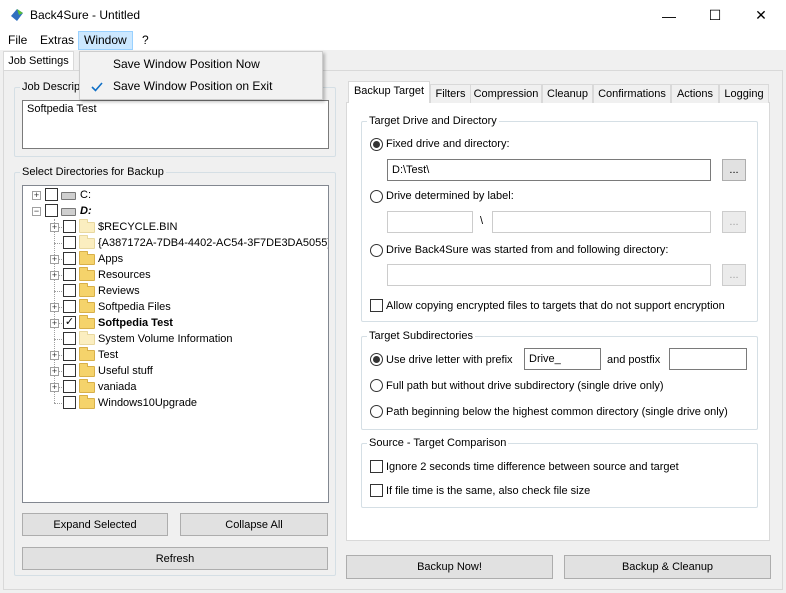 The image size is (786, 593). What do you see at coordinates (450, 93) in the screenshot?
I see `tab-filters: Filters` at bounding box center [450, 93].